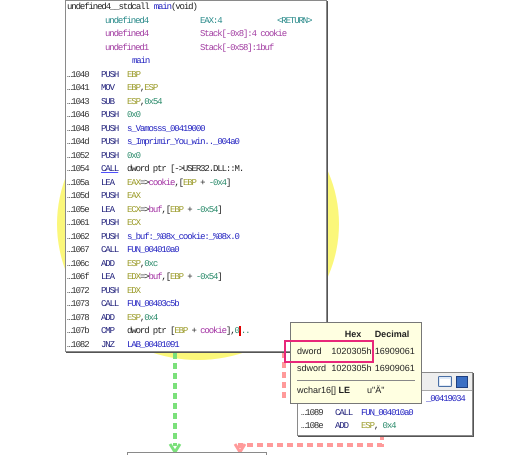  Describe the element at coordinates (353, 334) in the screenshot. I see `column-header: Hex` at that location.